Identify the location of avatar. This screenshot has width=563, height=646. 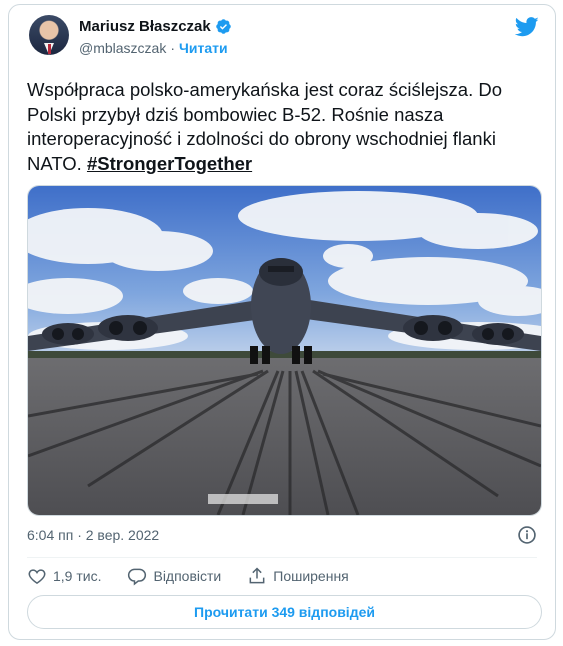
(49, 35).